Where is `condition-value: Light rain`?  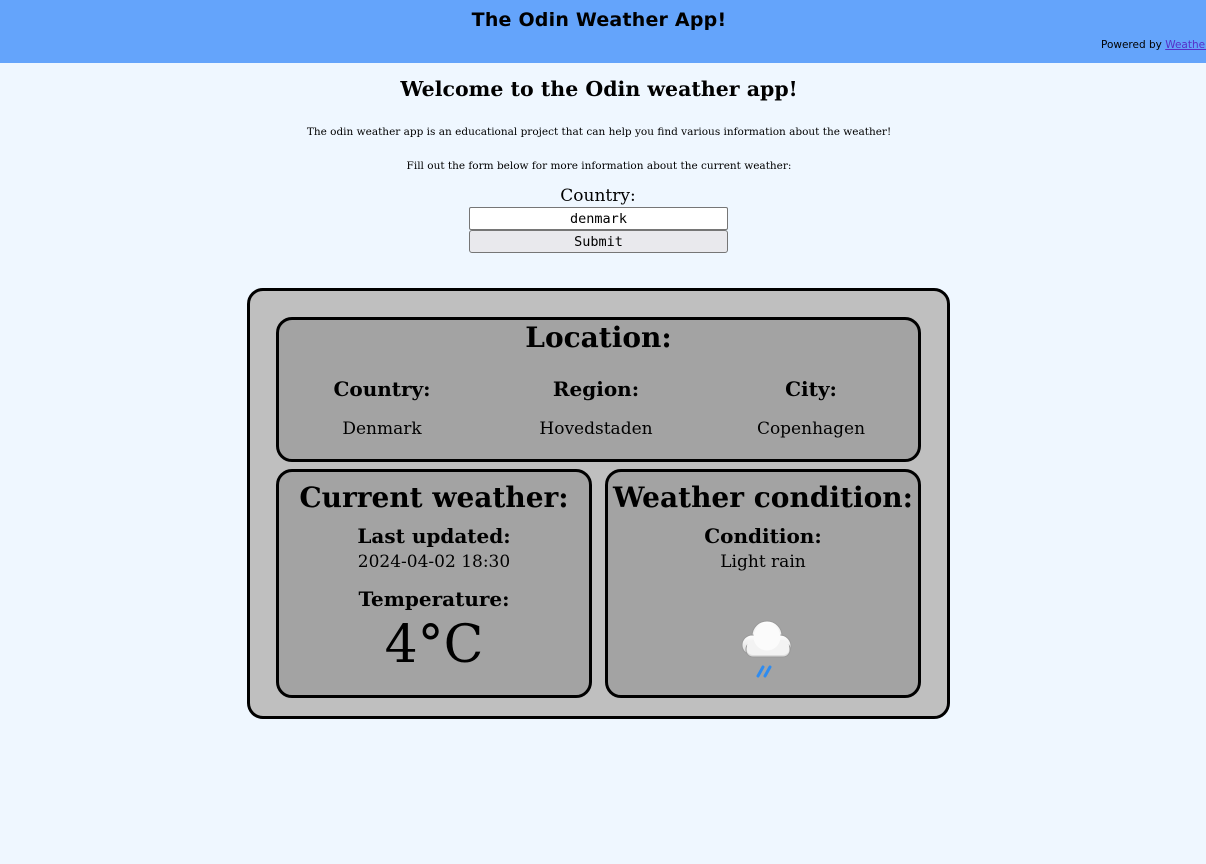
condition-value: Light rain is located at coordinates (763, 562).